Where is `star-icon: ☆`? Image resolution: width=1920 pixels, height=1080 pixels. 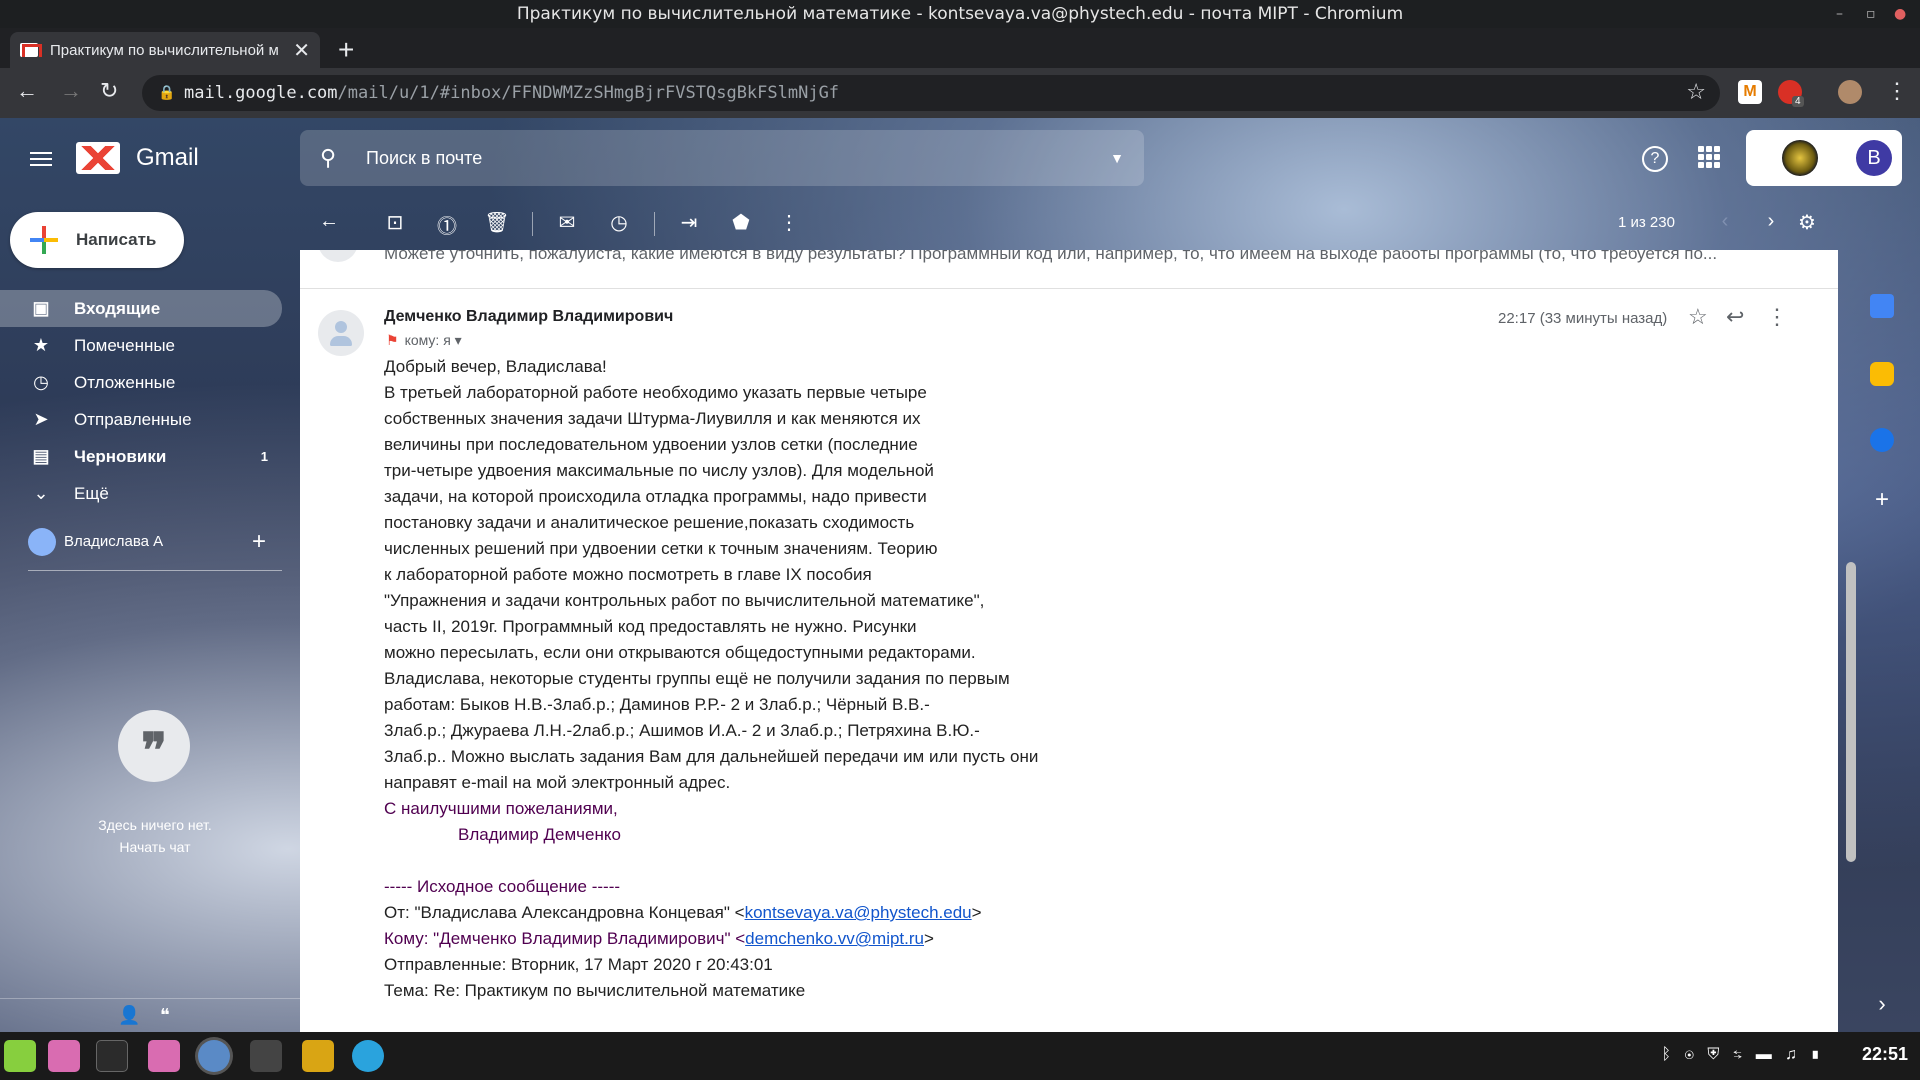 star-icon: ☆ is located at coordinates (1698, 317).